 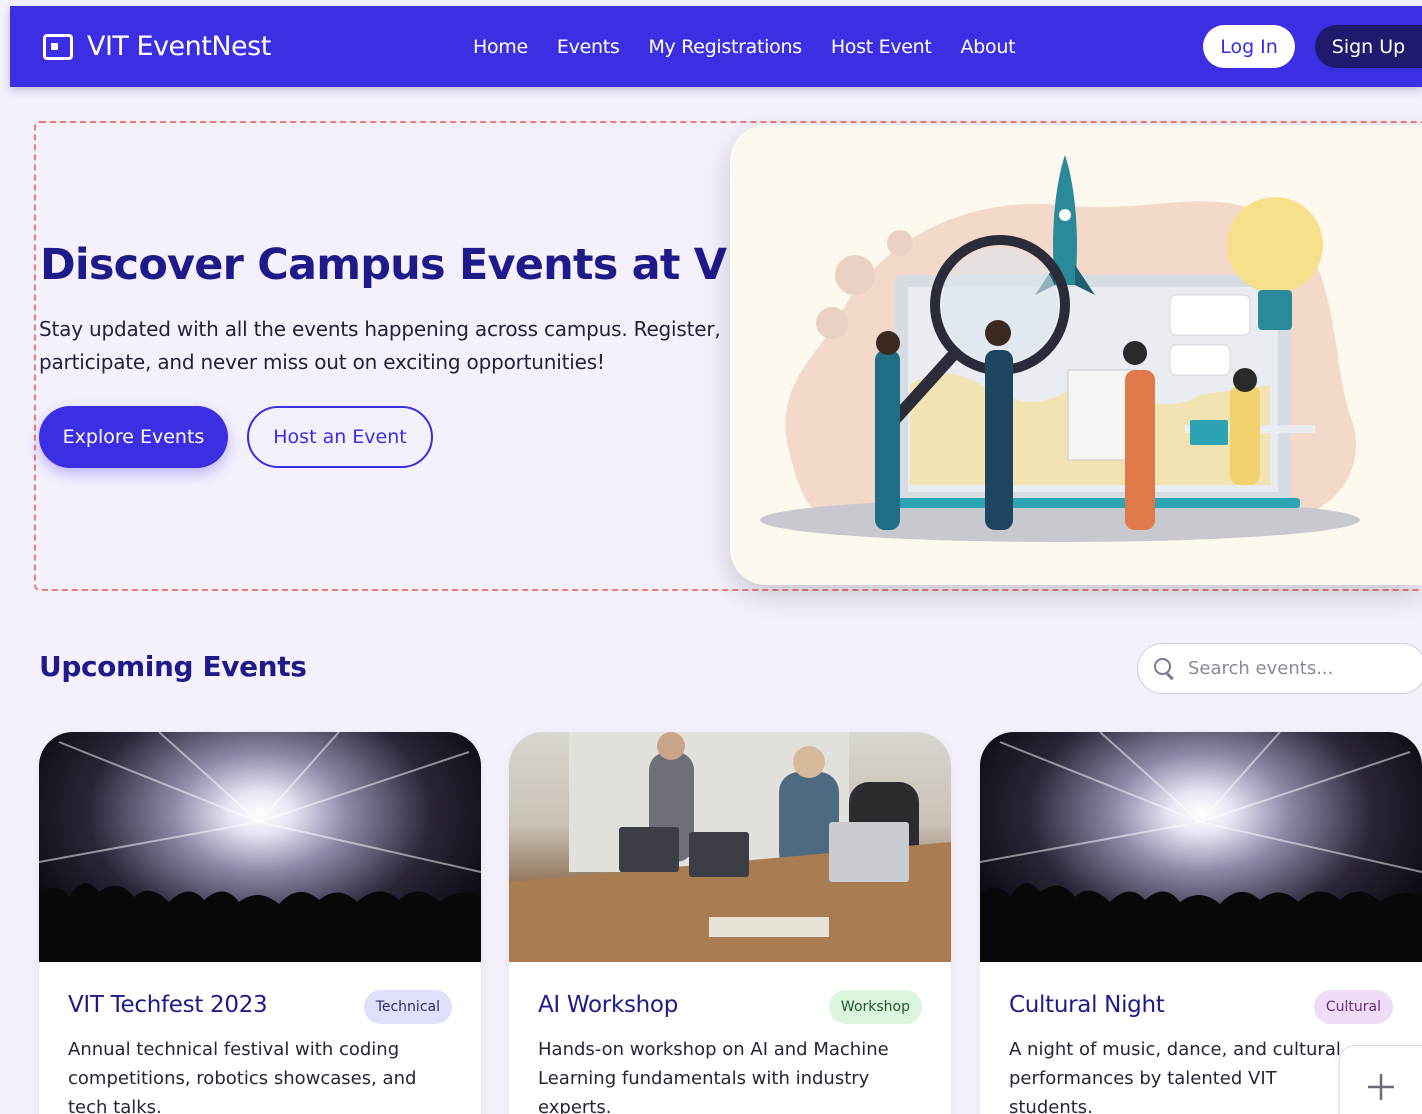 What do you see at coordinates (1293, 668) in the screenshot?
I see `search-input` at bounding box center [1293, 668].